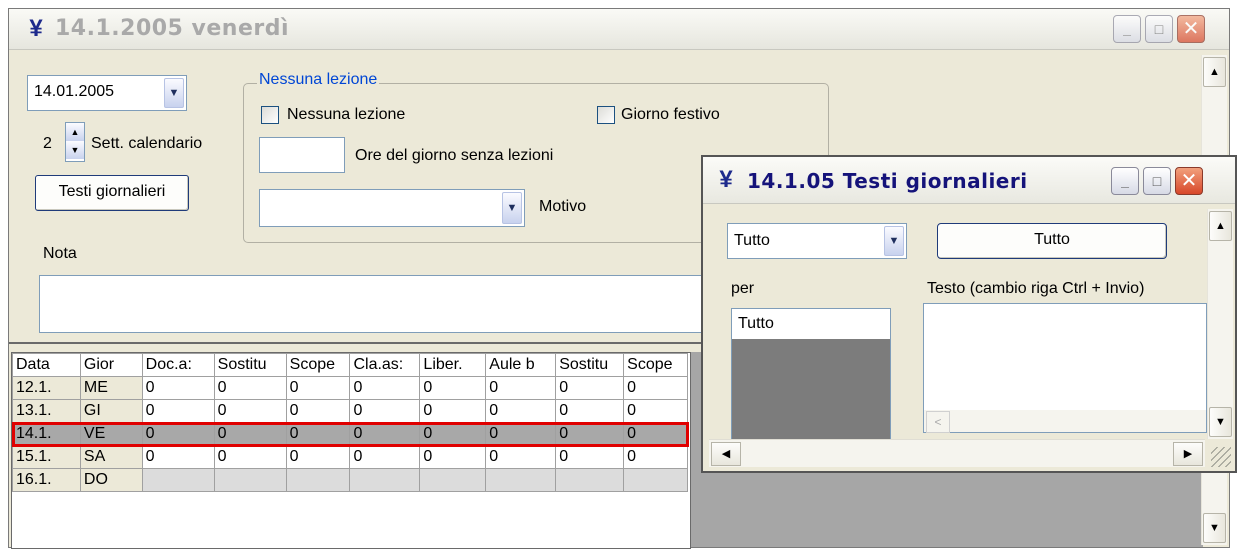 The width and height of the screenshot is (1237, 549). I want to click on reason-combo: ▼, so click(392, 208).